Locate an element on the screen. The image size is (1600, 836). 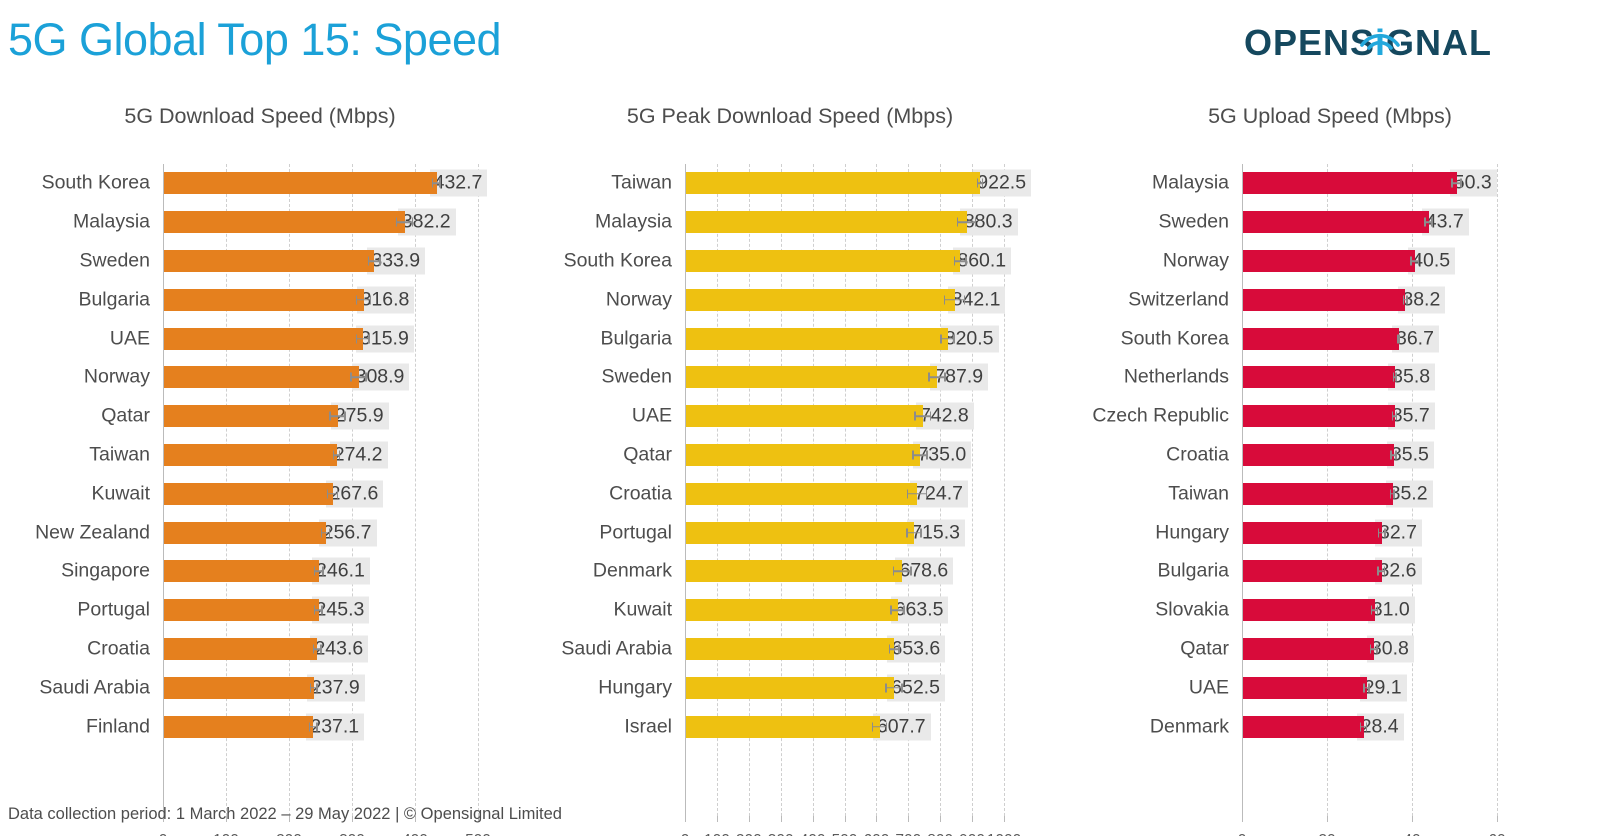
category-label: Saudi Arabia is located at coordinates (94, 687).